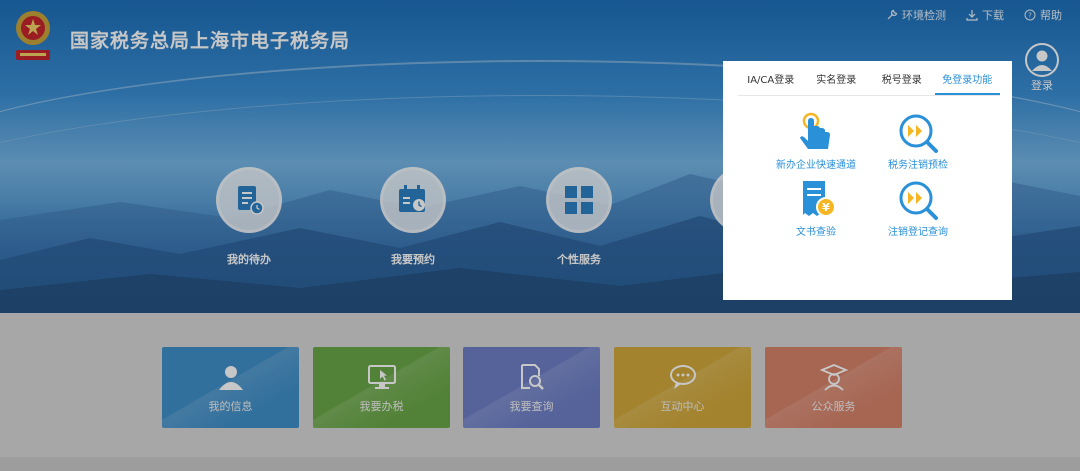 The height and width of the screenshot is (471, 1080). I want to click on tap-hand-icon, so click(815, 130).